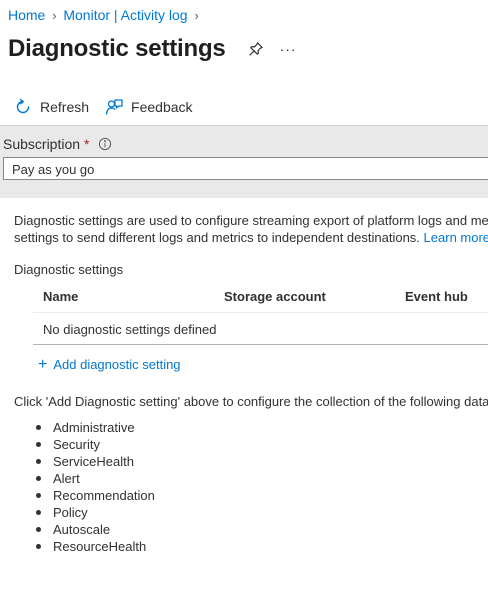  What do you see at coordinates (288, 49) in the screenshot?
I see `more-options-icon: ···` at bounding box center [288, 49].